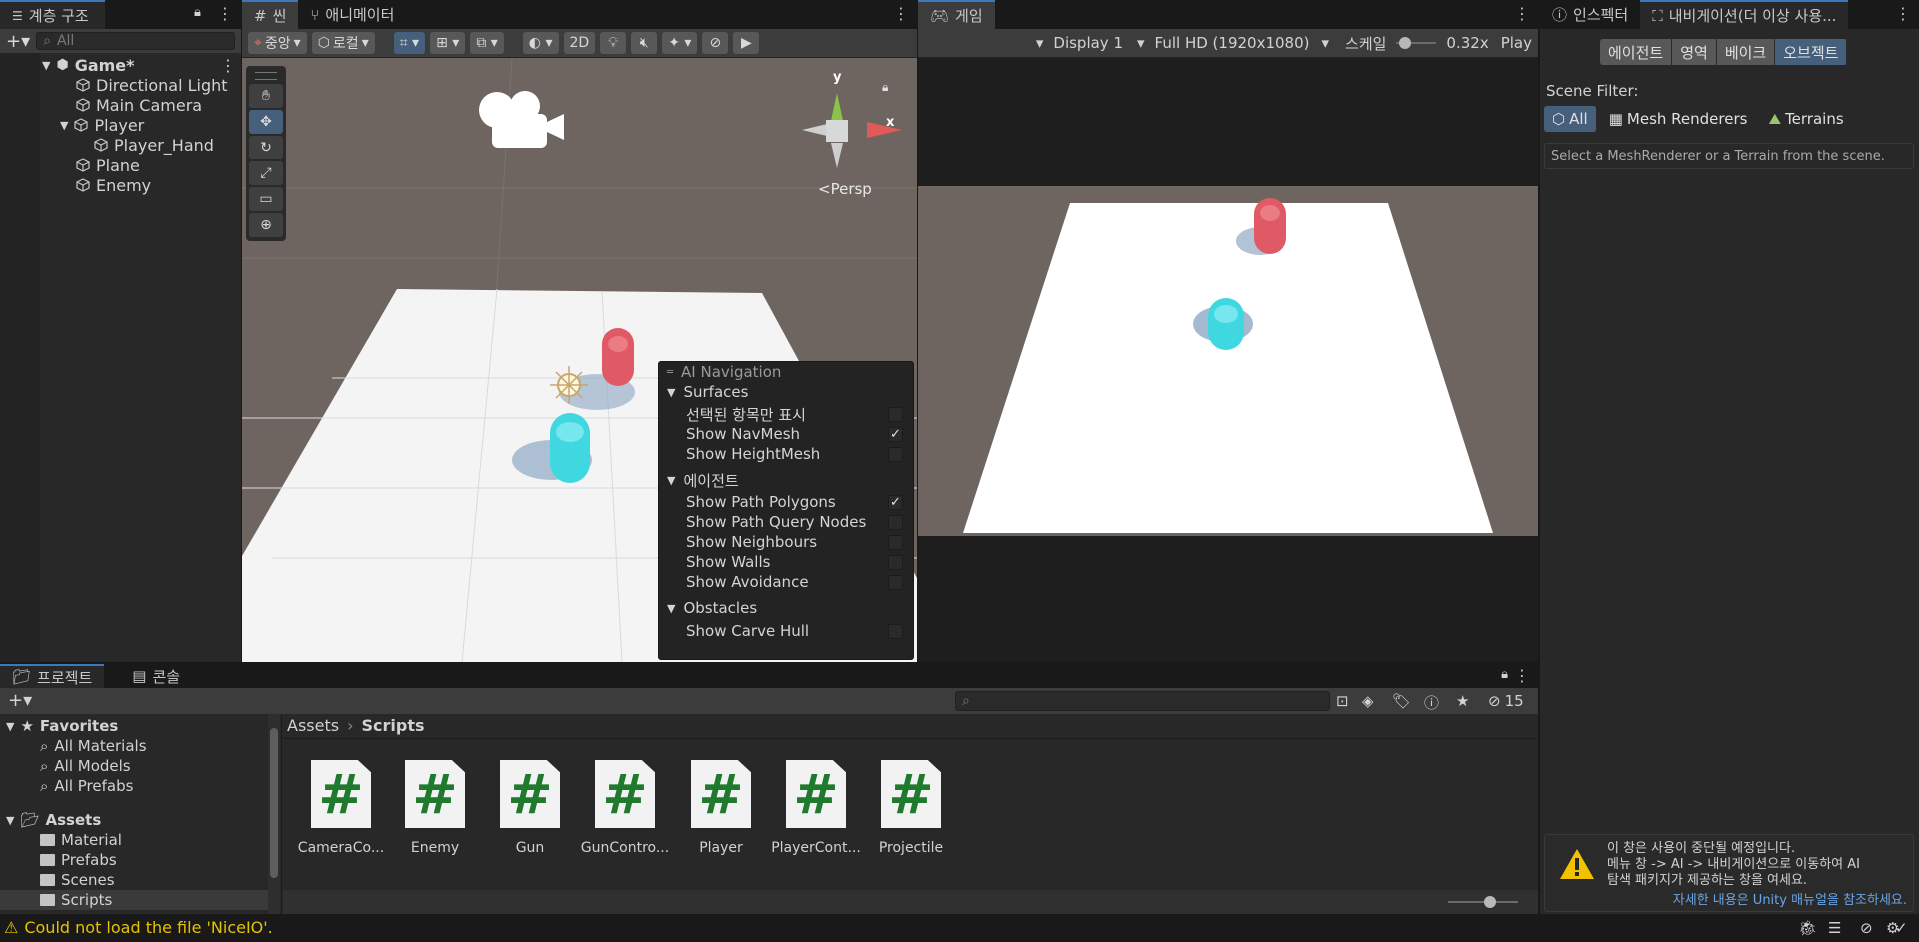 The image size is (1919, 942). What do you see at coordinates (270, 14) in the screenshot?
I see `tab-scene: # 씬` at bounding box center [270, 14].